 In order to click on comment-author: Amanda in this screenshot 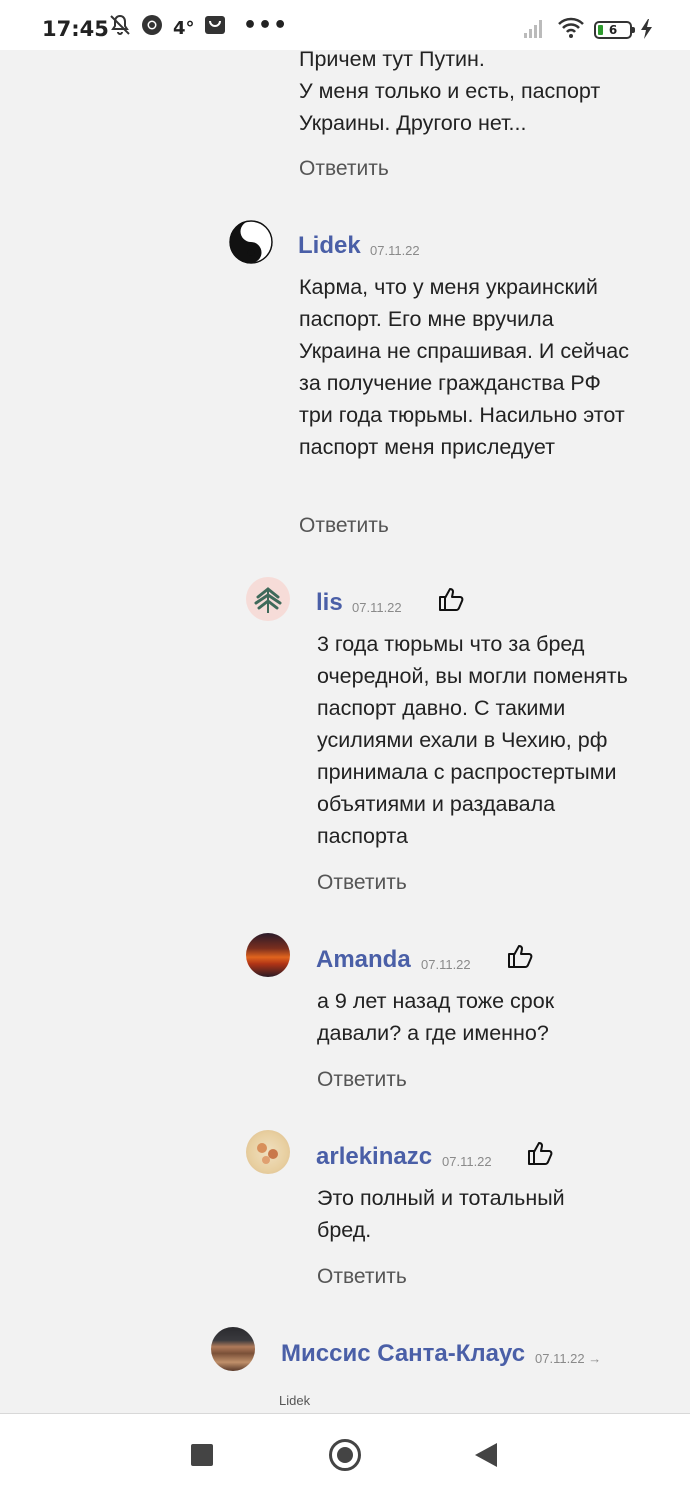, I will do `click(363, 960)`.